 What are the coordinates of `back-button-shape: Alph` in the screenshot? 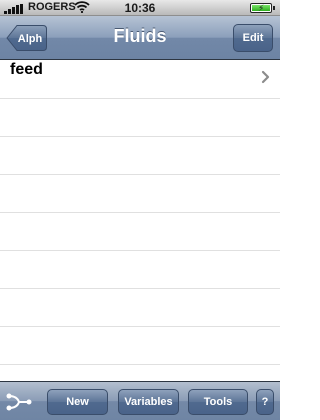 It's located at (26, 38).